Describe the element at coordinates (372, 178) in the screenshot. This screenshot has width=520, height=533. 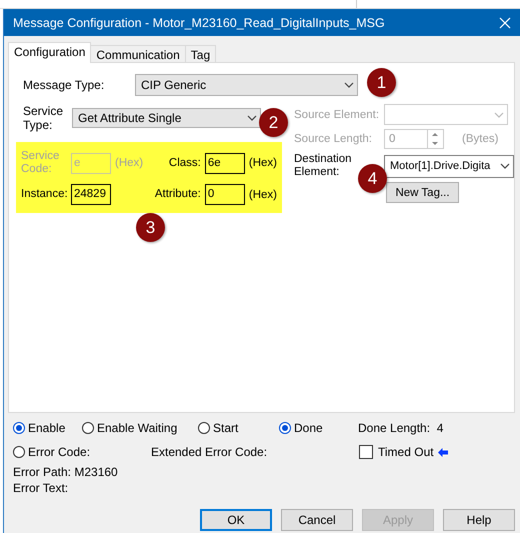
I see `callout-badge: 4` at that location.